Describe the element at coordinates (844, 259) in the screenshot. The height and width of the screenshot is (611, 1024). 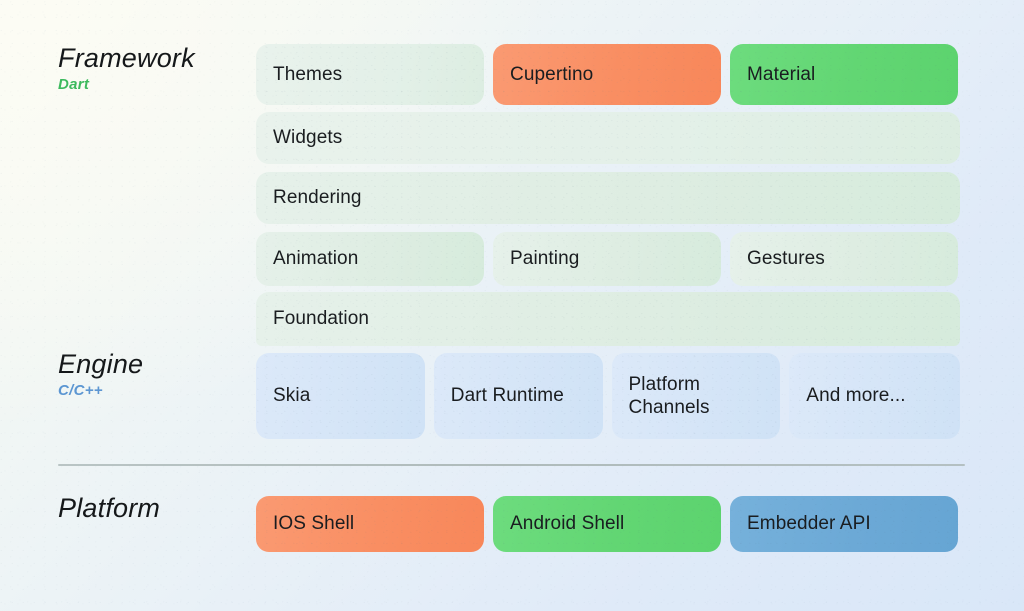
I see `block-gestures: Gestures` at that location.